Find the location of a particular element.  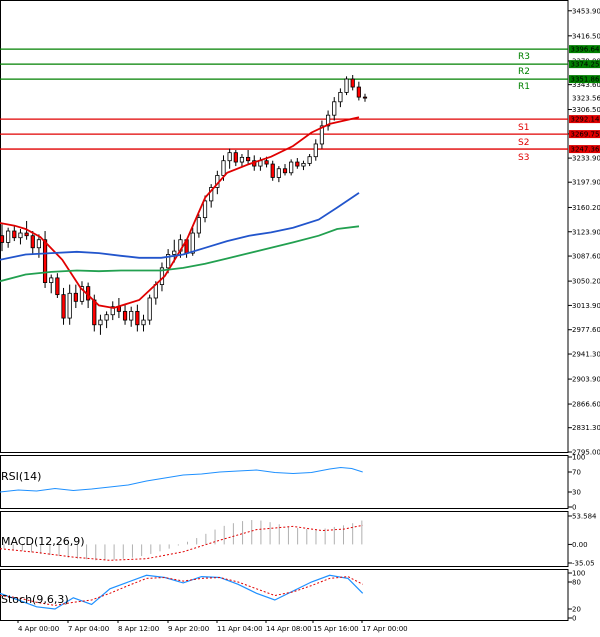

rsi-line is located at coordinates (181, 479).